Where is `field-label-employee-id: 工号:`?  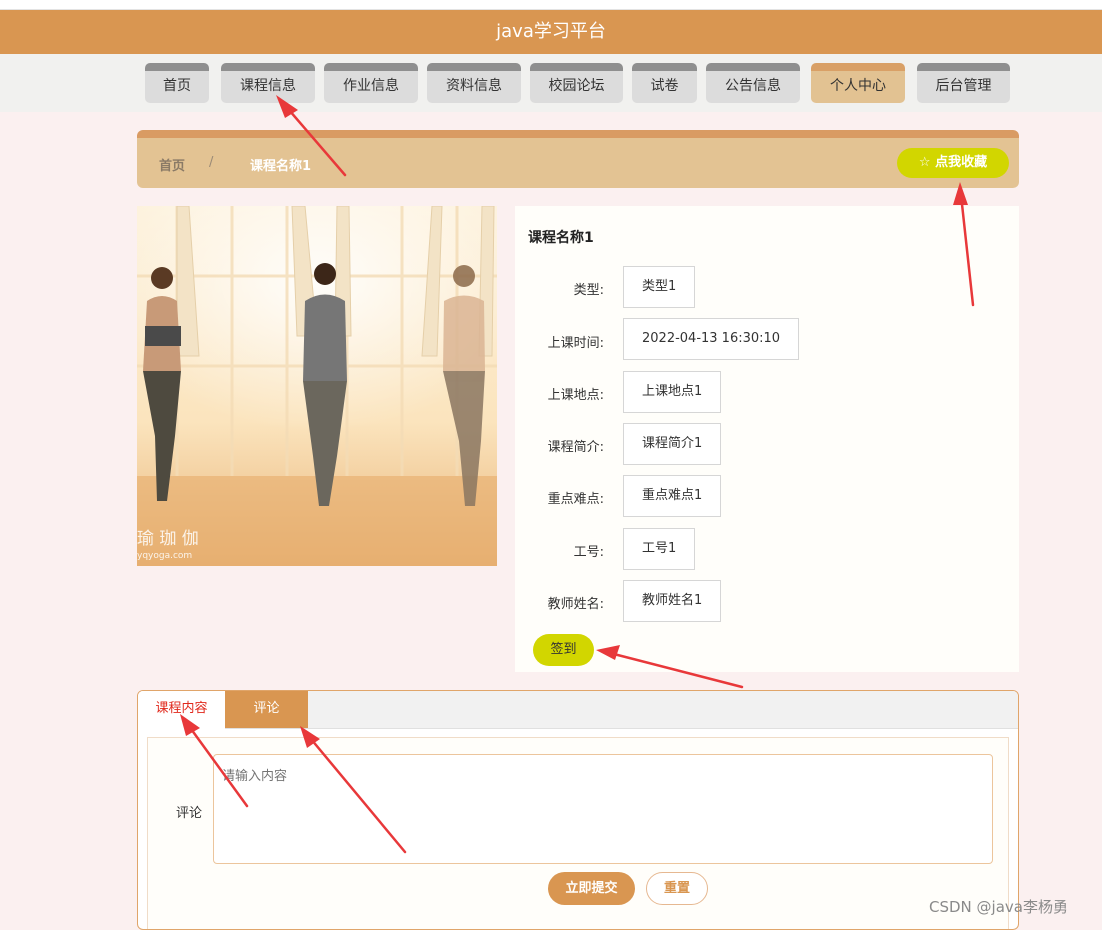
field-label-employee-id: 工号: is located at coordinates (588, 552).